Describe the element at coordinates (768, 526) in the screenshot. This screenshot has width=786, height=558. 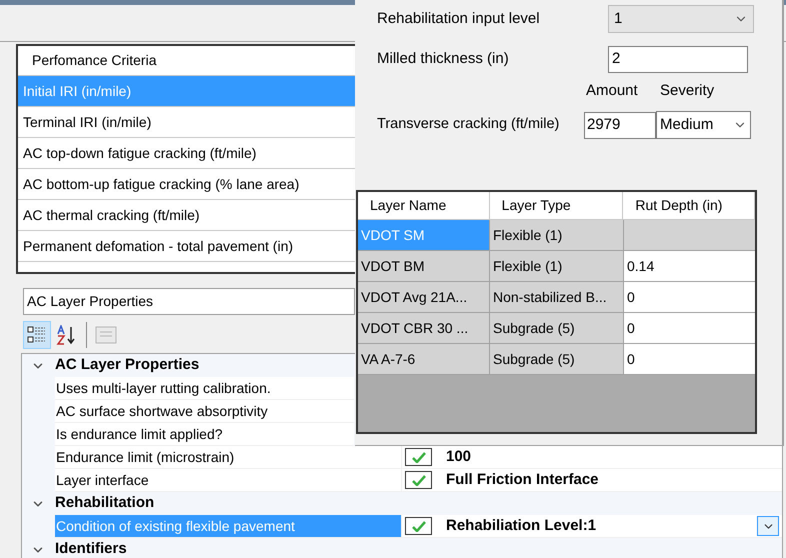
I see `dropdown-button` at that location.